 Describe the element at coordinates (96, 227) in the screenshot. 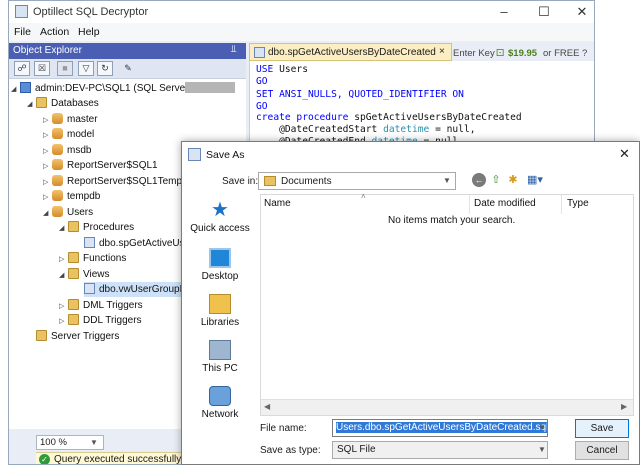

I see `tree-node-procedures: ◢ Procedures` at that location.